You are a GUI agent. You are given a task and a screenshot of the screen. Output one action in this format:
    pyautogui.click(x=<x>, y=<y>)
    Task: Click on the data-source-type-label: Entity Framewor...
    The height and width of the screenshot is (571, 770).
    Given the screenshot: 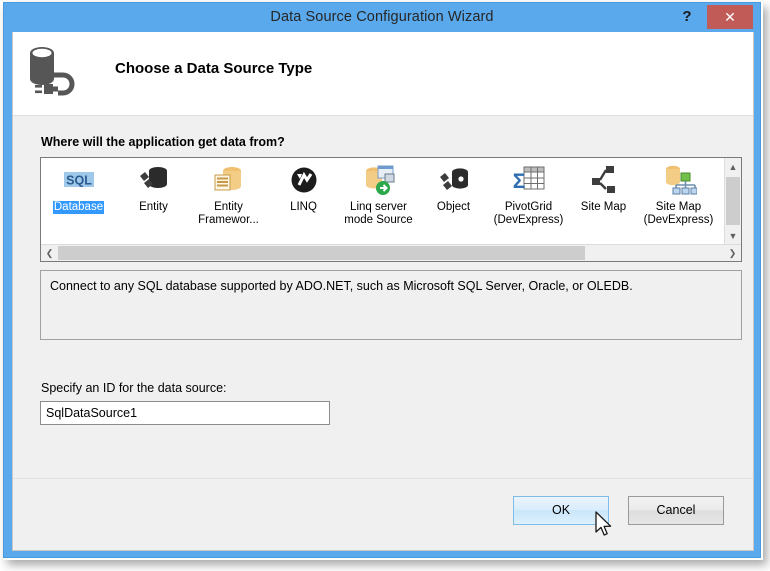 What is the action you would take?
    pyautogui.click(x=228, y=213)
    